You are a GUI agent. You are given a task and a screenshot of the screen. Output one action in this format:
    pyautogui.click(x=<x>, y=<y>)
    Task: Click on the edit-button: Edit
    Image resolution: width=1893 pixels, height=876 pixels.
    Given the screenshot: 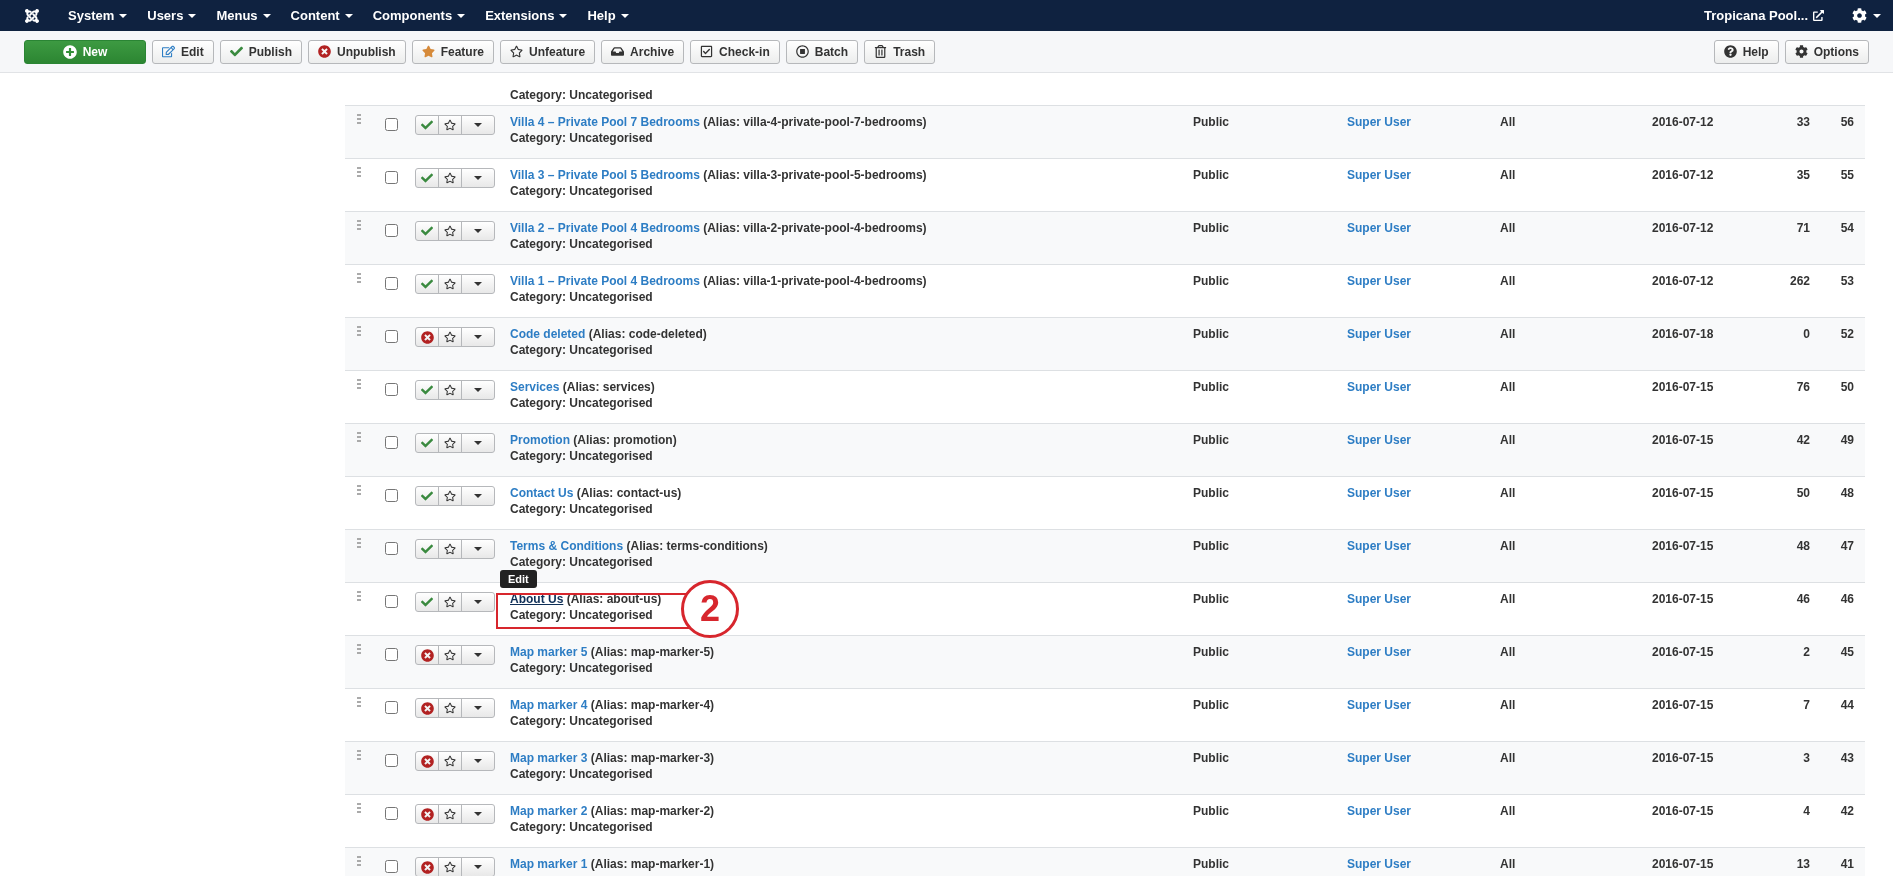 What is the action you would take?
    pyautogui.click(x=183, y=51)
    